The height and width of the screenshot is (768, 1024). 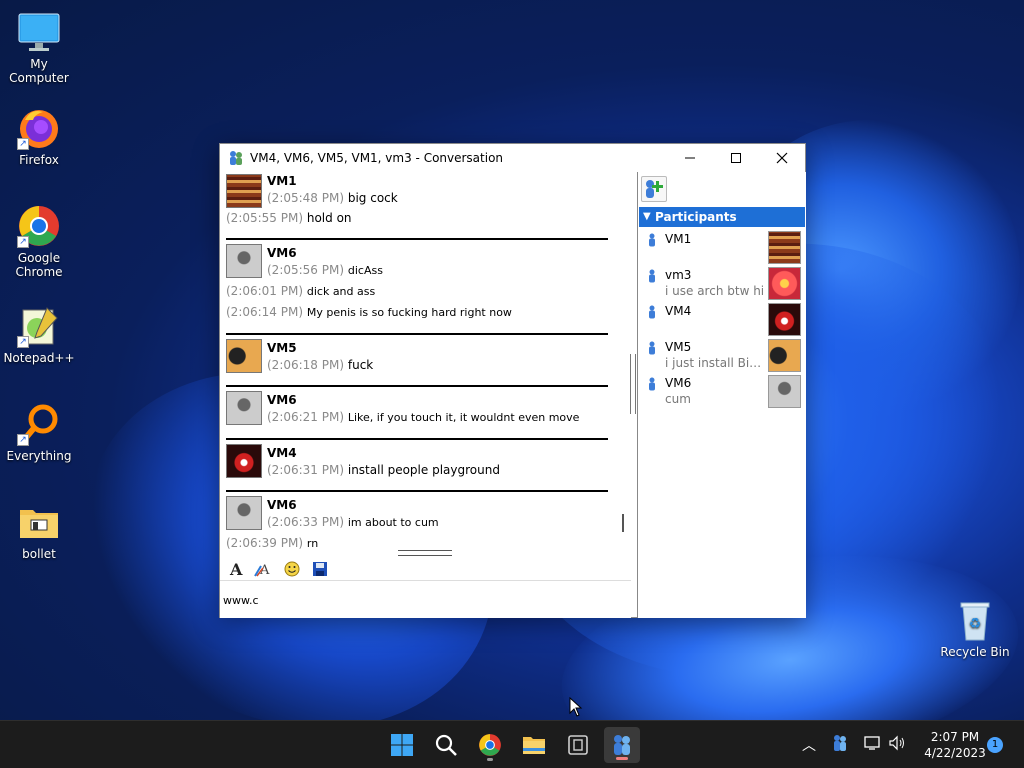 What do you see at coordinates (39, 128) in the screenshot?
I see `firefox-icon: ↗` at bounding box center [39, 128].